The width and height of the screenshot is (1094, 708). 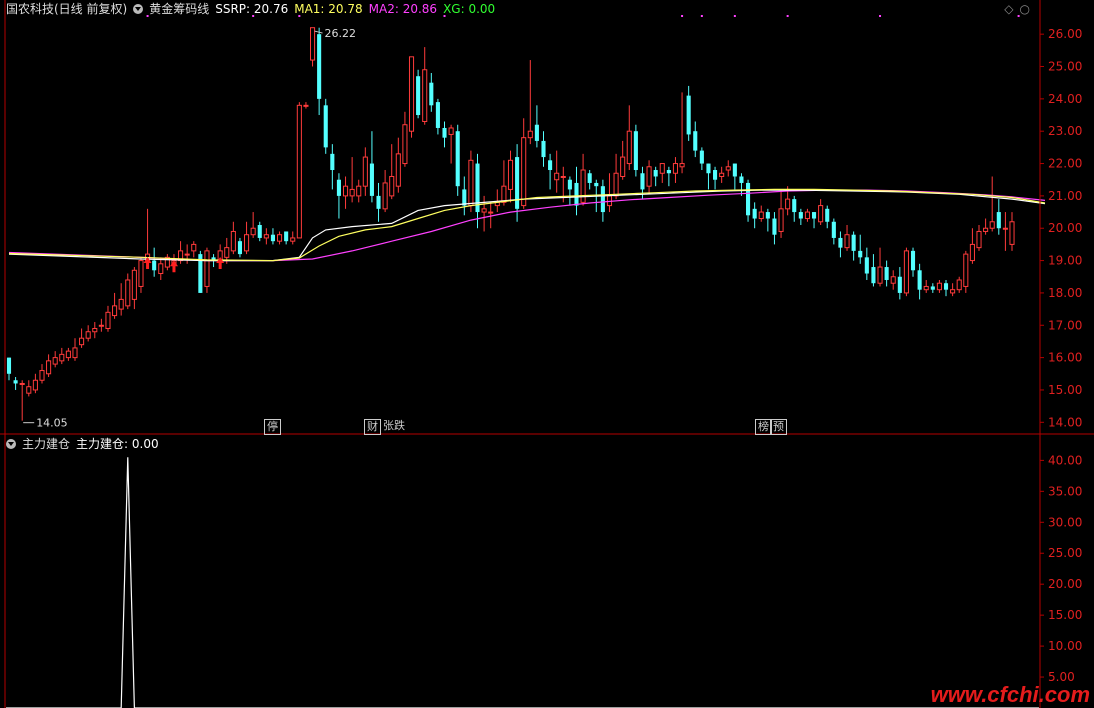 I want to click on main-y-tick-label: 17.00, so click(x=1065, y=325).